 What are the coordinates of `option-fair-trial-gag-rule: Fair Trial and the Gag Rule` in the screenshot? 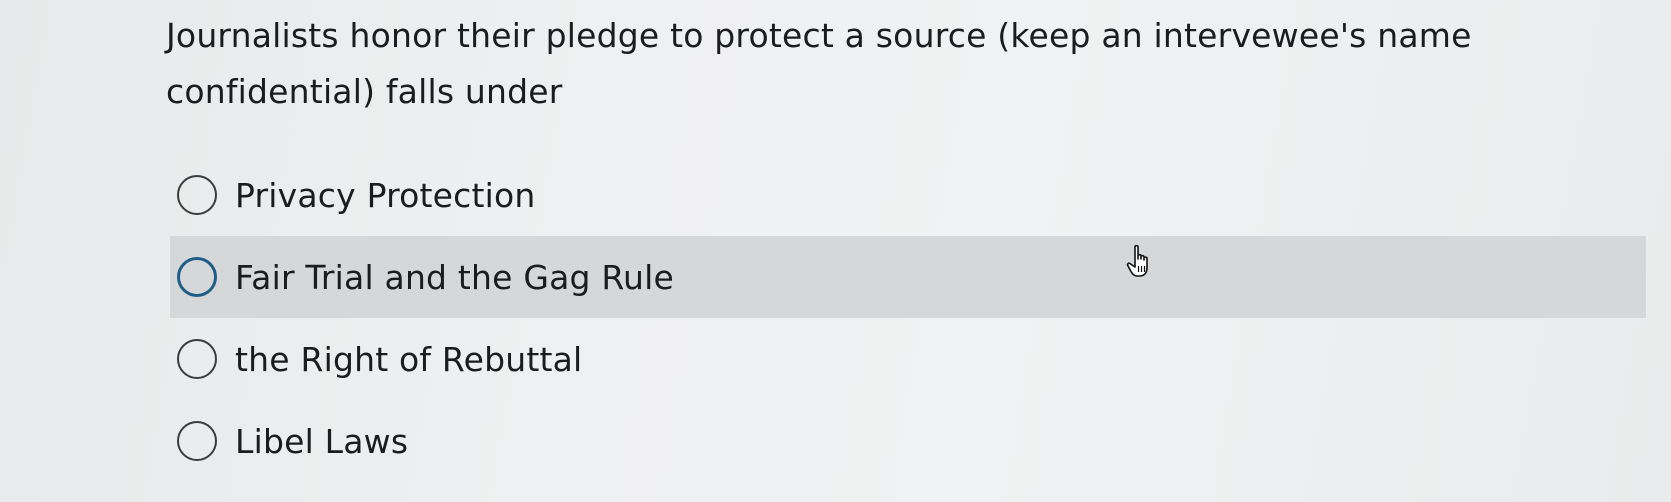 It's located at (908, 277).